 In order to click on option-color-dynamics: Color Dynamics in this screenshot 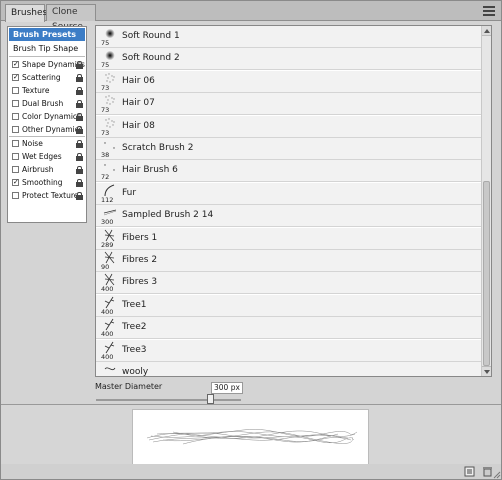, I will do `click(48, 116)`.